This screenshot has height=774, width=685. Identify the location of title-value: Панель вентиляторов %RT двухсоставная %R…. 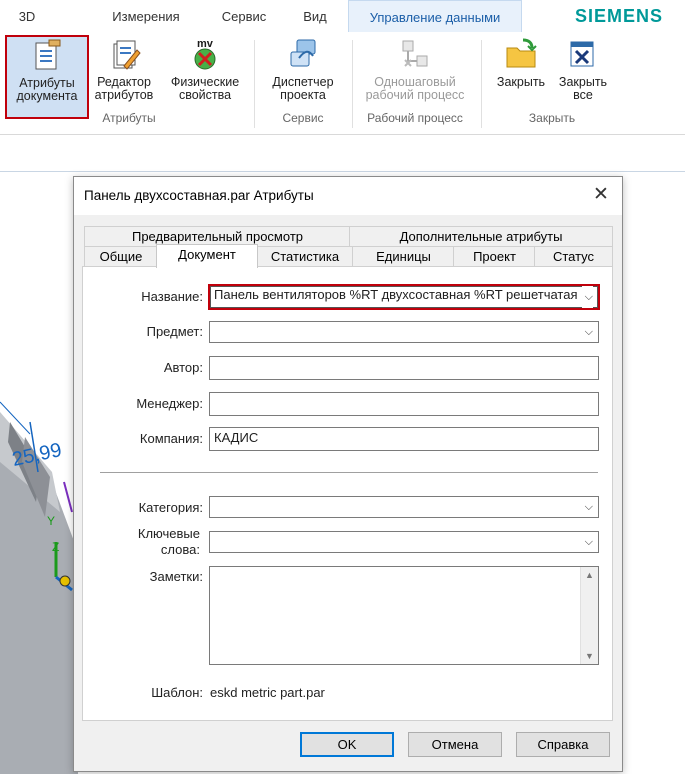
(396, 294).